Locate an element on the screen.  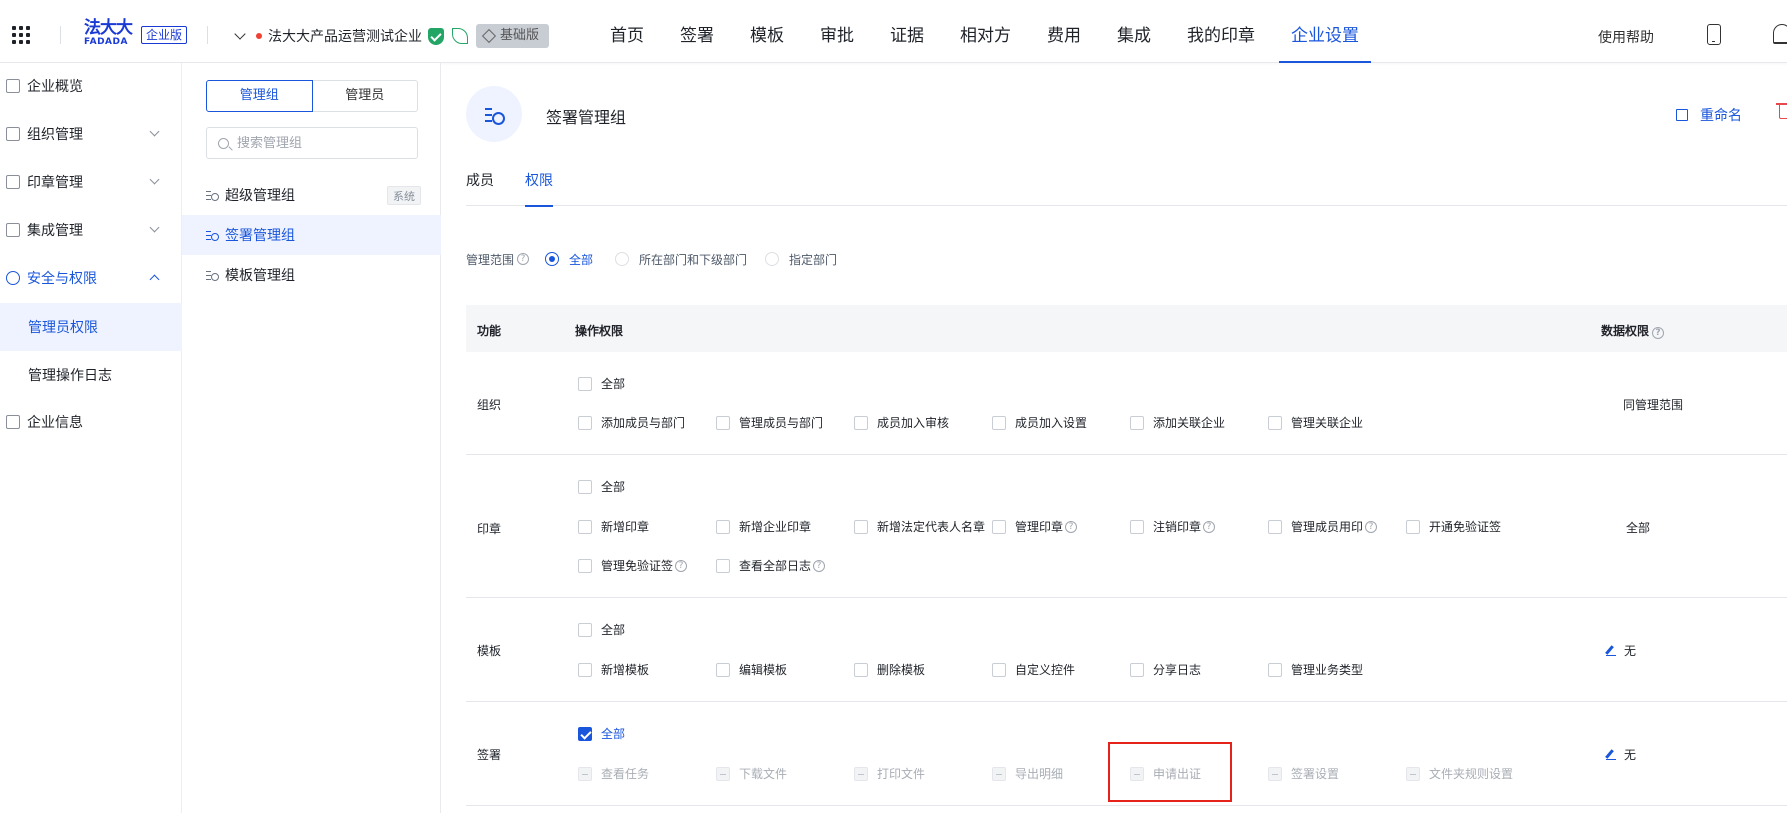
group-item-sign: 签署管理组 is located at coordinates (311, 235).